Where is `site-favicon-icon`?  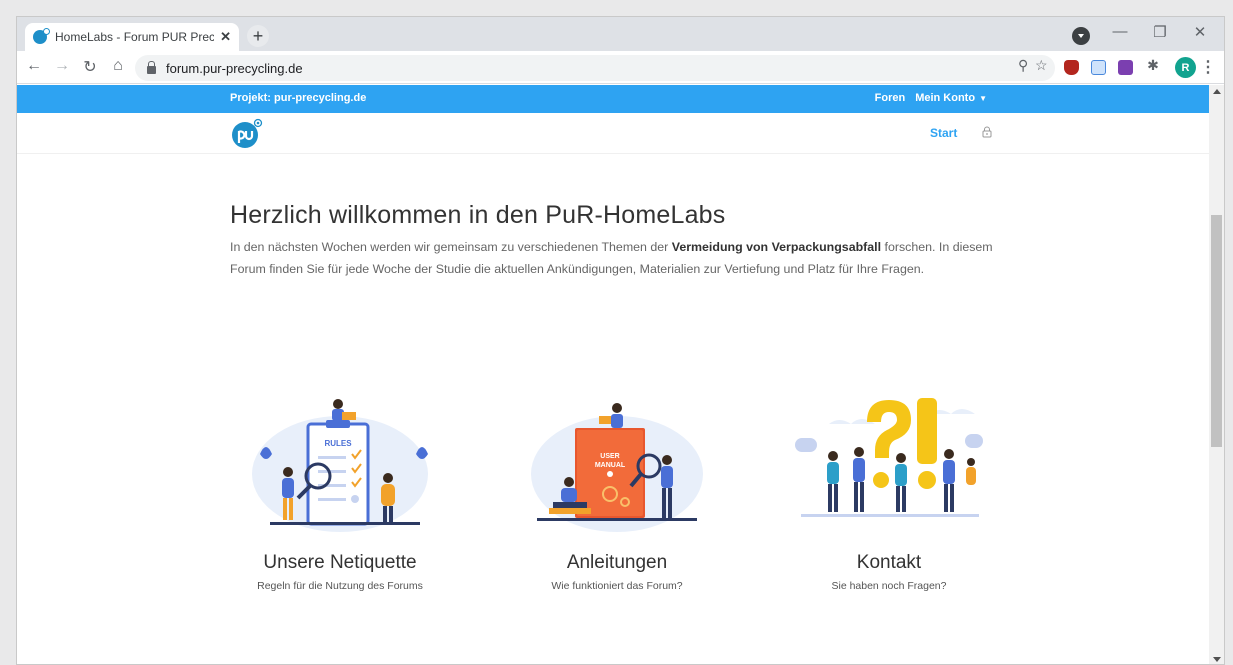
site-favicon-icon is located at coordinates (41, 36).